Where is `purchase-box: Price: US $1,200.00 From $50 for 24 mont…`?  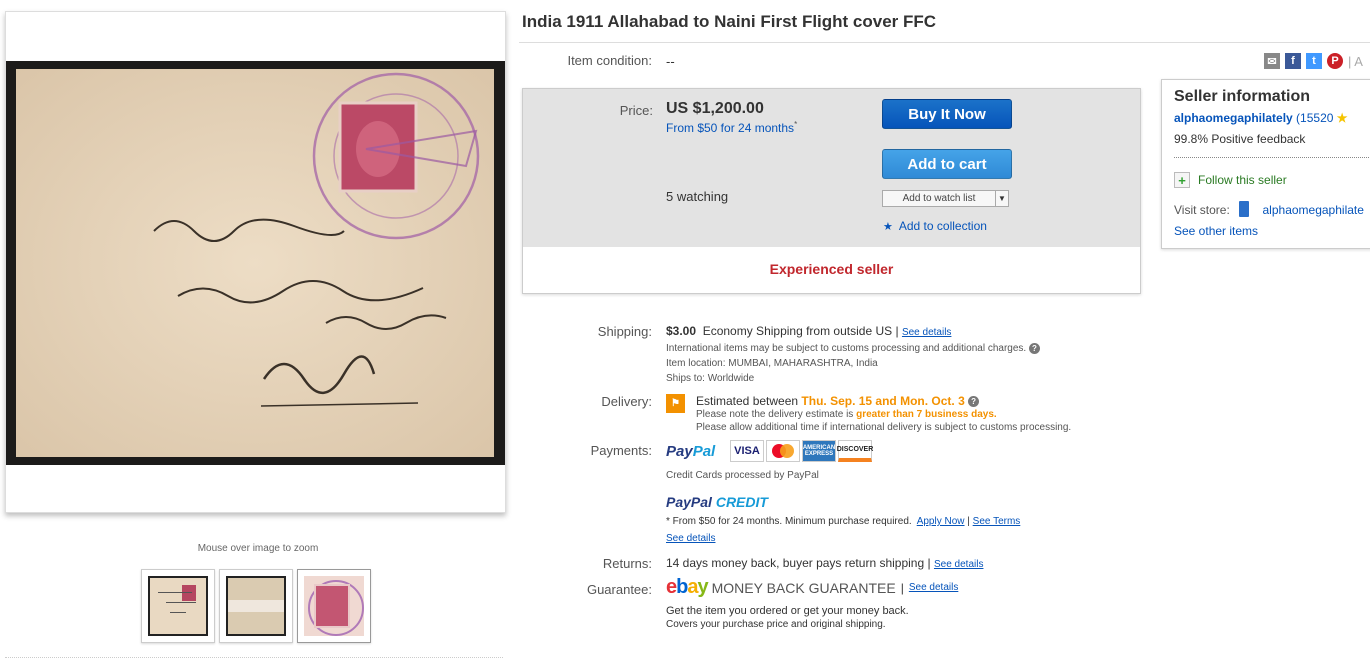 purchase-box: Price: US $1,200.00 From $50 for 24 mont… is located at coordinates (831, 191).